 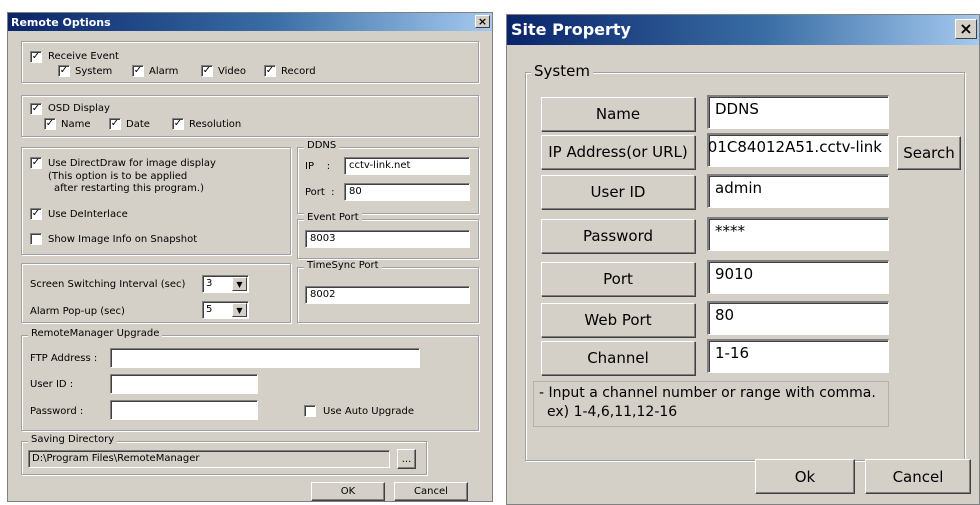 I want to click on timesync-port-legend: TimeSync Port, so click(x=343, y=265).